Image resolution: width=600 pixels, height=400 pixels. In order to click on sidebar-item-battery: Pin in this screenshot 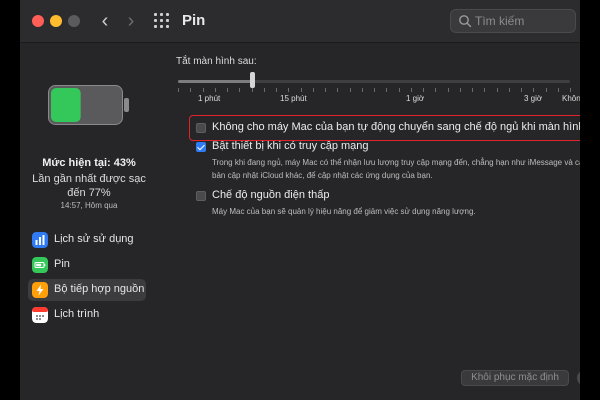, I will do `click(87, 265)`.